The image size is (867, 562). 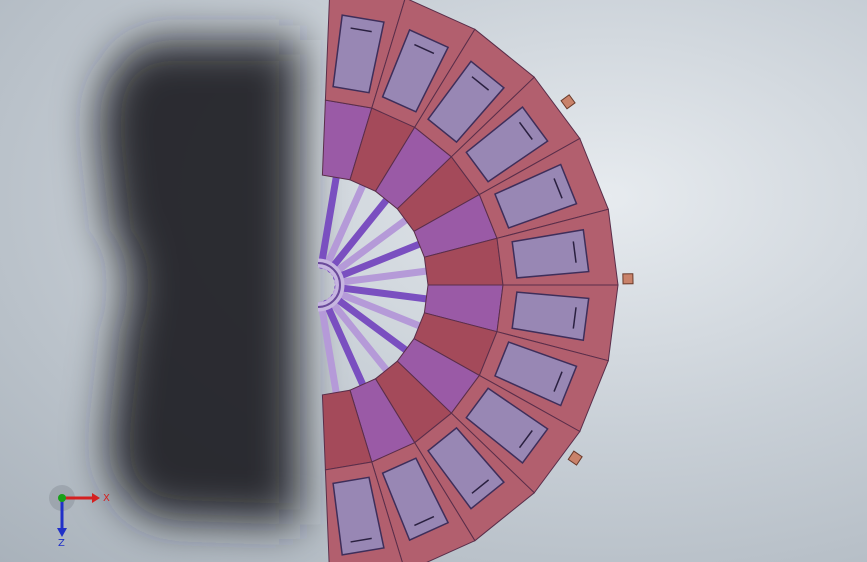 I want to click on z-axis-label: Z, so click(x=61, y=543).